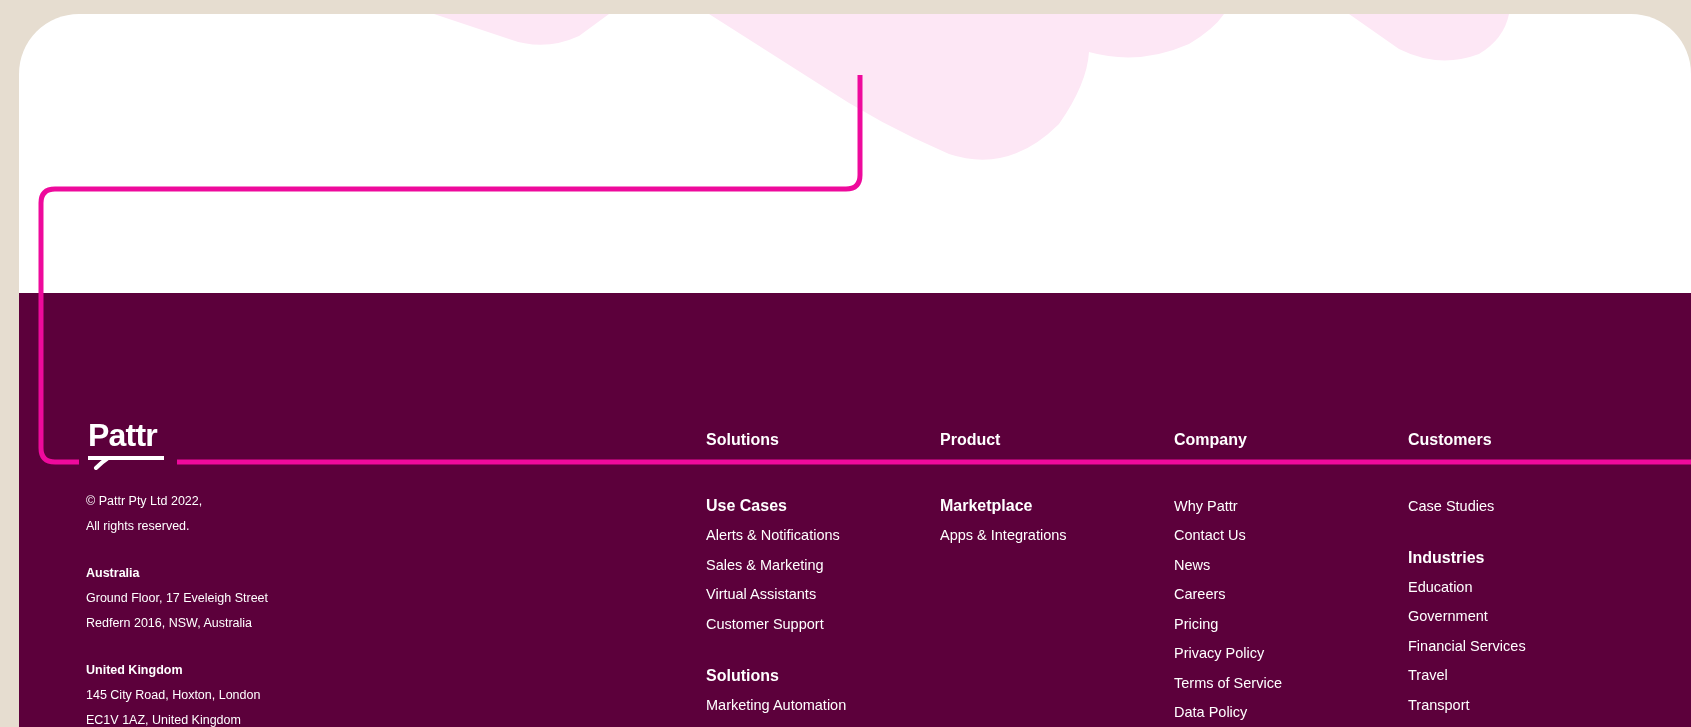 The image size is (1691, 727). I want to click on office-name: Australia, so click(113, 573).